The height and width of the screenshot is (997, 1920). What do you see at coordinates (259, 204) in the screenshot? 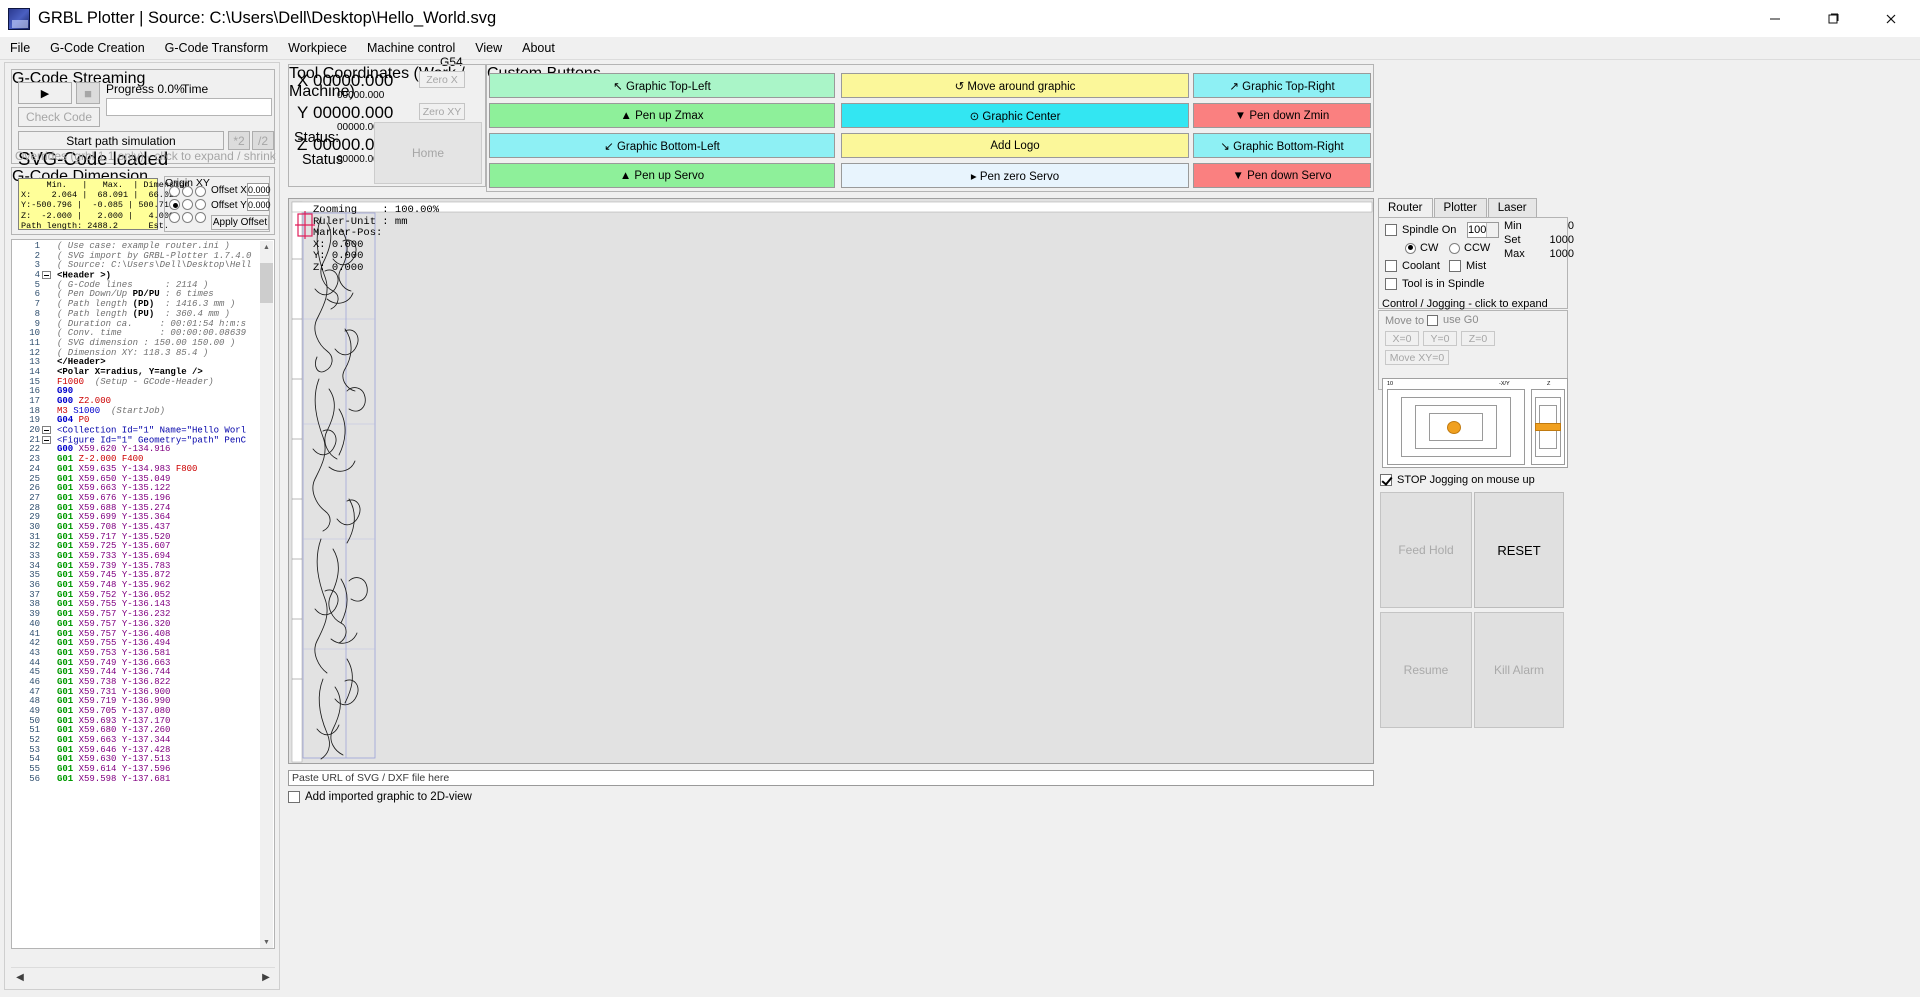
I see `offset-y-input: 0.000` at bounding box center [259, 204].